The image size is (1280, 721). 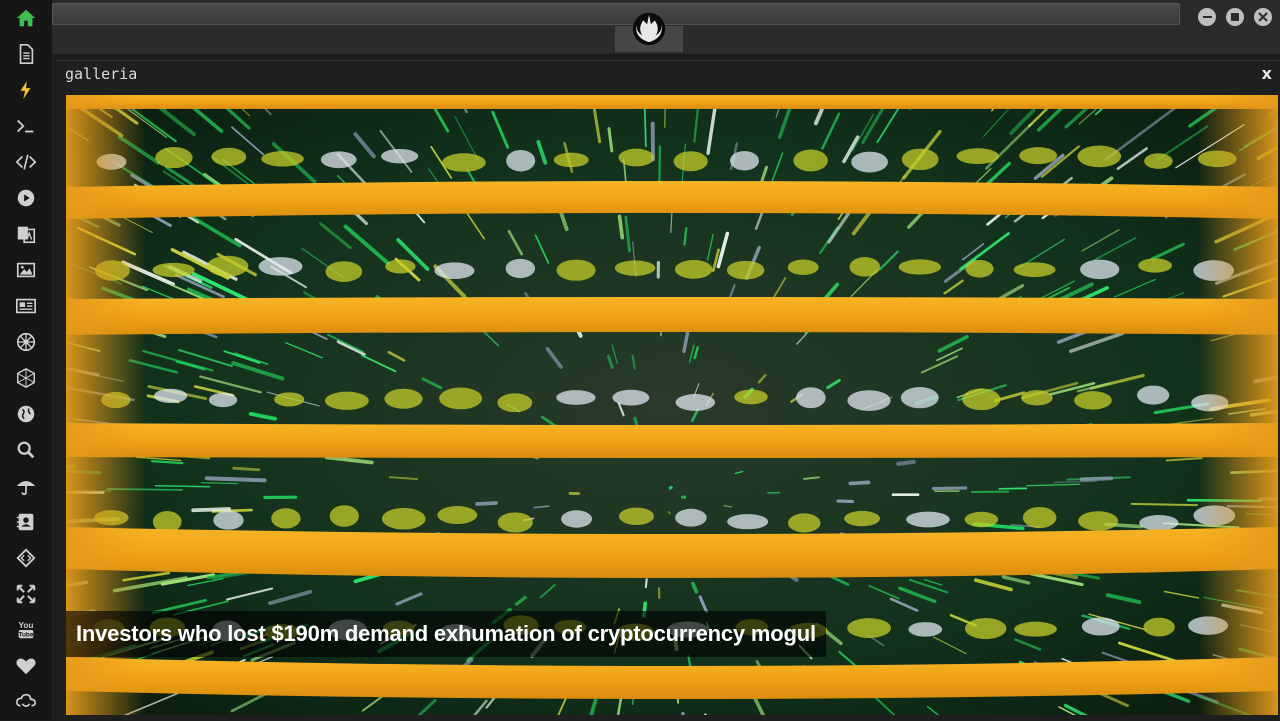 What do you see at coordinates (26, 486) in the screenshot?
I see `umbrella-icon` at bounding box center [26, 486].